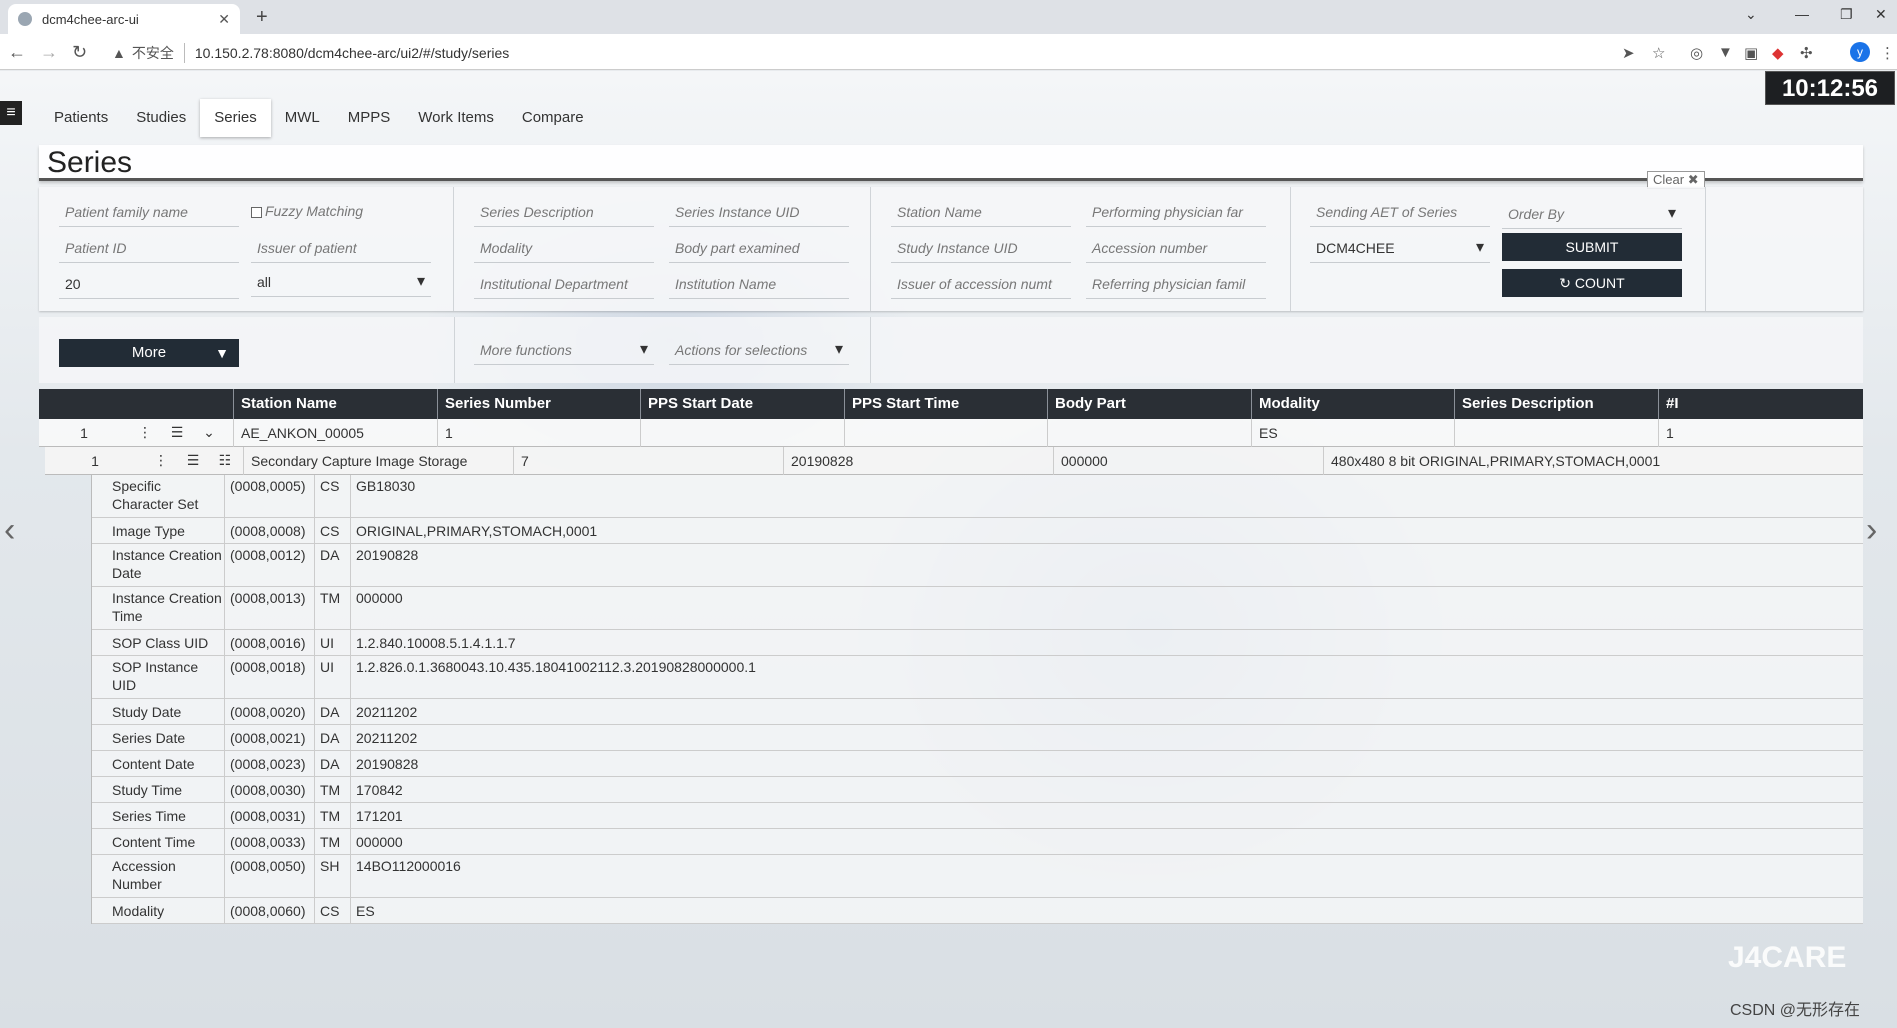 This screenshot has height=1028, width=1897. Describe the element at coordinates (538, 404) in the screenshot. I see `header-series-number: Series Number` at that location.